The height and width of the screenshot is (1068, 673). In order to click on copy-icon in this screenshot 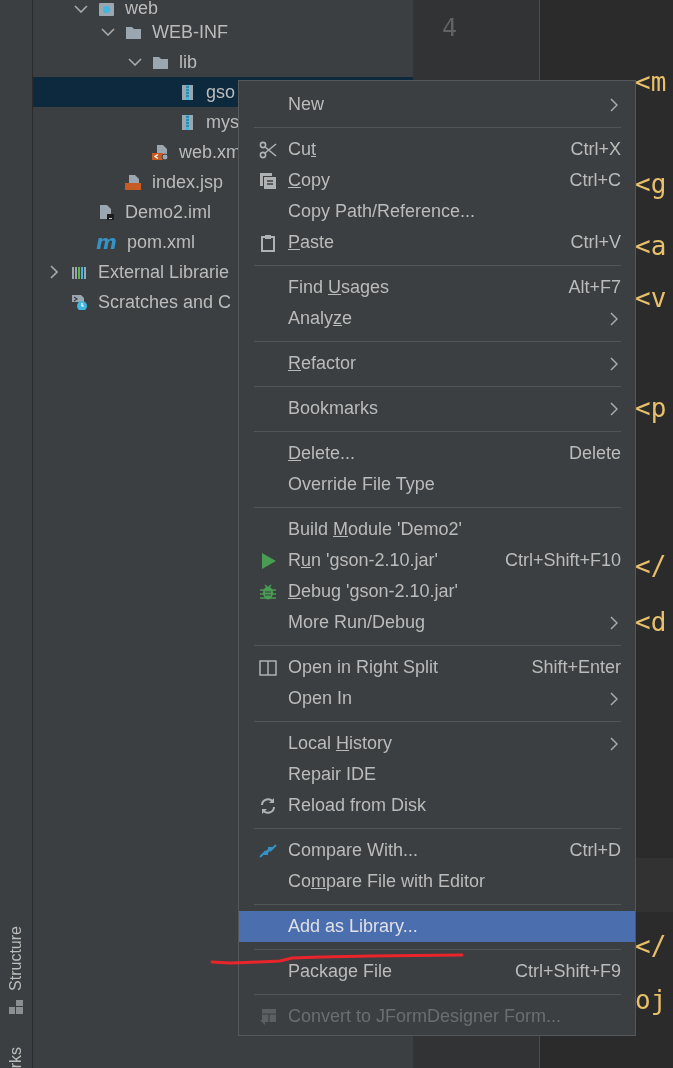, I will do `click(268, 180)`.